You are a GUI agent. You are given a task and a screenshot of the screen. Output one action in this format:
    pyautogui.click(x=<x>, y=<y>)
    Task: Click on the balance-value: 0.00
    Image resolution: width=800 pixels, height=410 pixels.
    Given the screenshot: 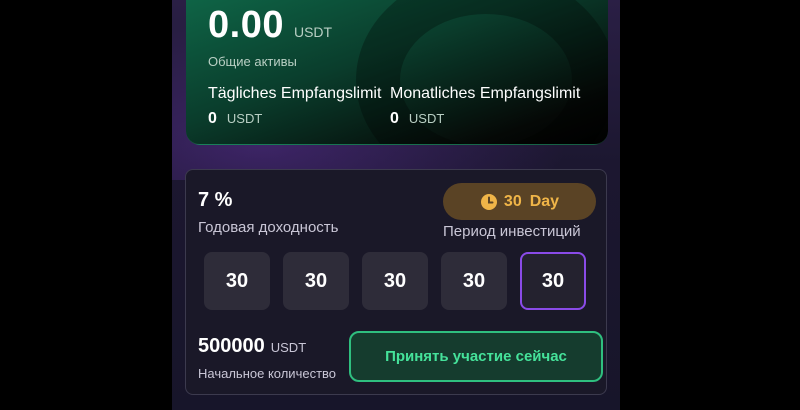 What is the action you would take?
    pyautogui.click(x=246, y=25)
    